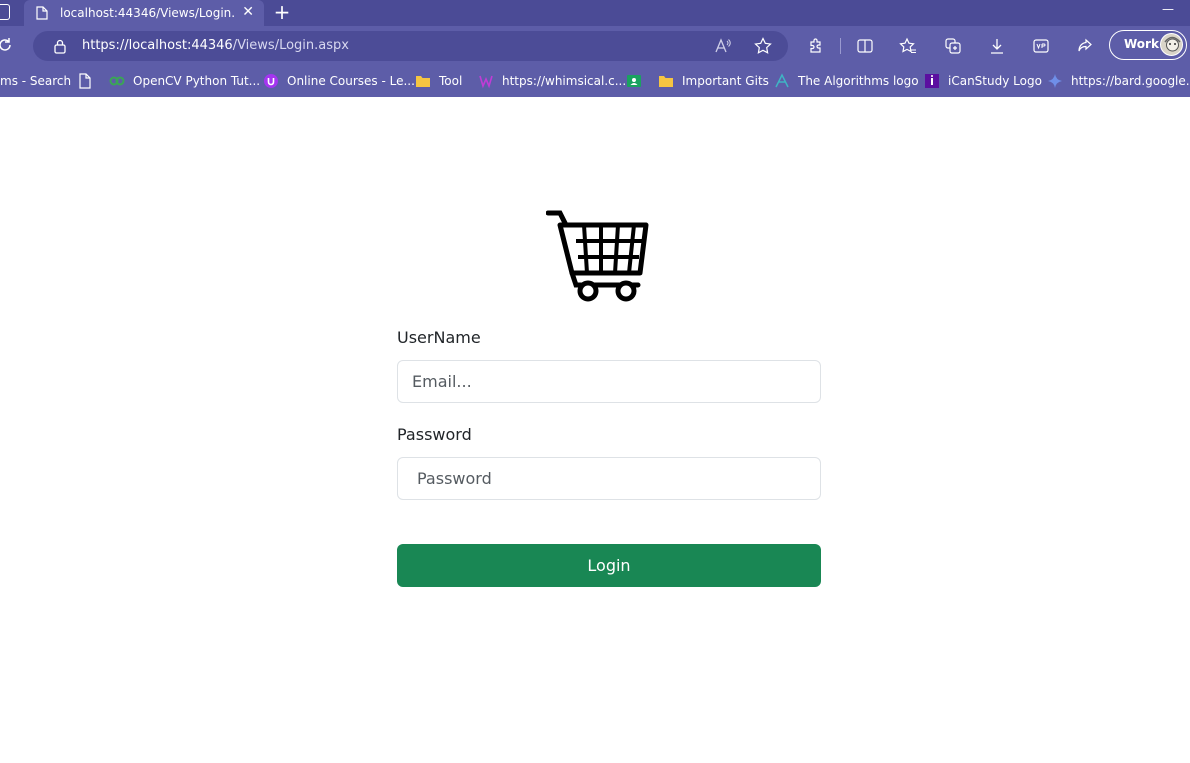  Describe the element at coordinates (1055, 81) in the screenshot. I see `bard-icon` at that location.